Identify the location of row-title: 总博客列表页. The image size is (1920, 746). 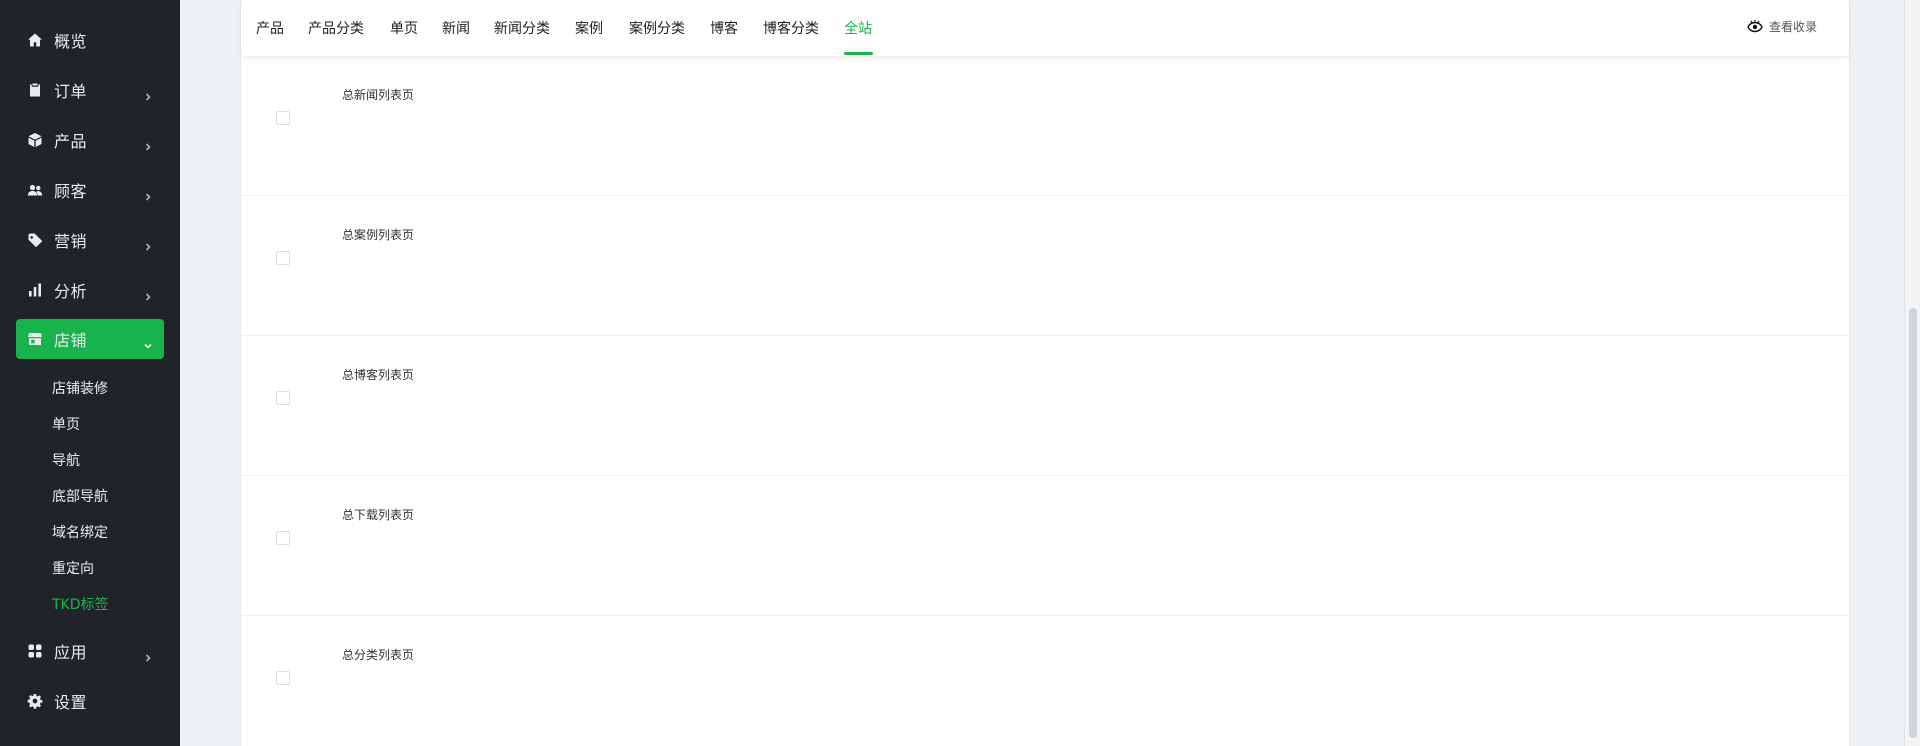
(378, 375).